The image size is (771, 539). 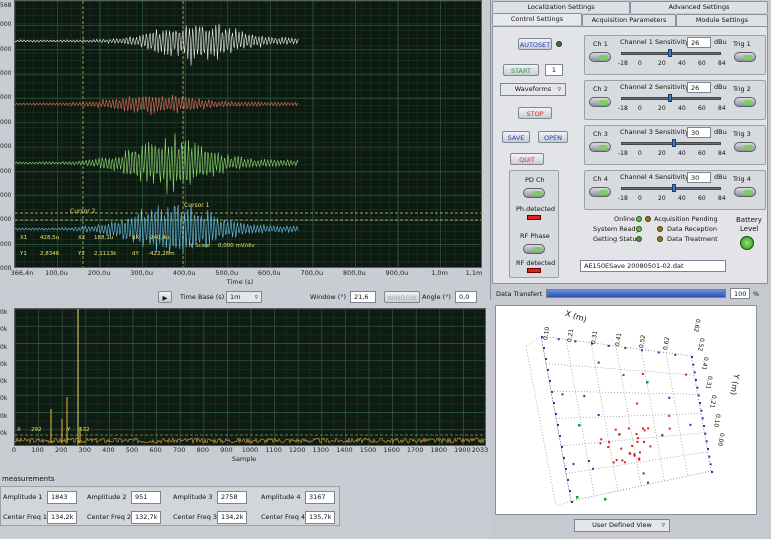 I want to click on spectrum-x-tick: 400, so click(x=108, y=450).